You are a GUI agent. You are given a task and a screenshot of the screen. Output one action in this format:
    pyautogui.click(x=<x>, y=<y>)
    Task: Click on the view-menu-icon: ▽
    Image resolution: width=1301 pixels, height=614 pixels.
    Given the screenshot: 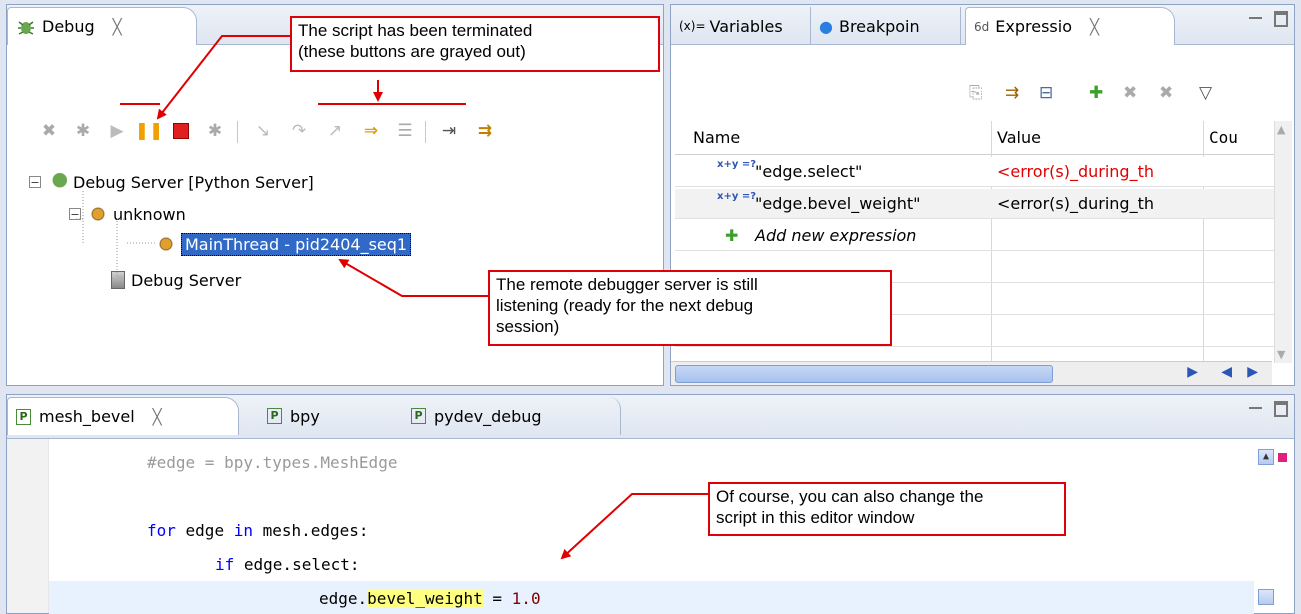 What is the action you would take?
    pyautogui.click(x=1205, y=93)
    